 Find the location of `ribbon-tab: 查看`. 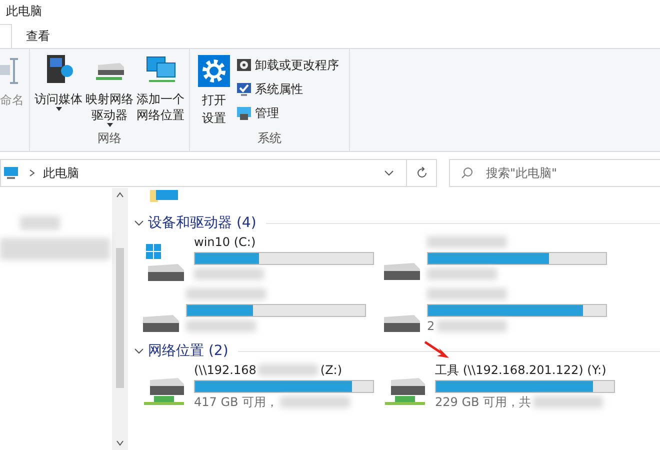

ribbon-tab: 查看 is located at coordinates (38, 36).